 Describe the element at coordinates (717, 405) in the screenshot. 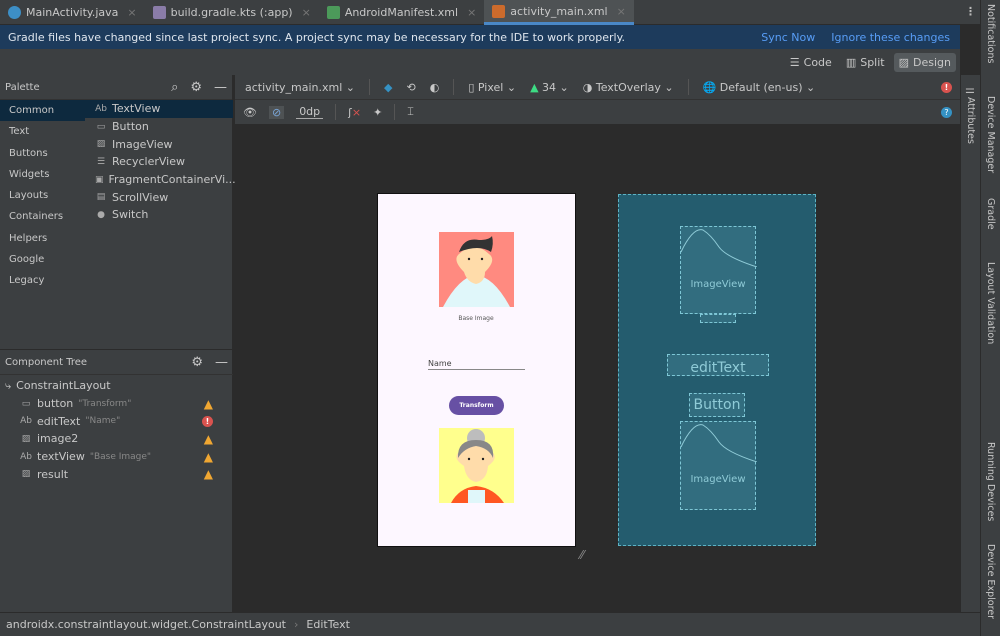

I see `blueprint-button: Button` at that location.